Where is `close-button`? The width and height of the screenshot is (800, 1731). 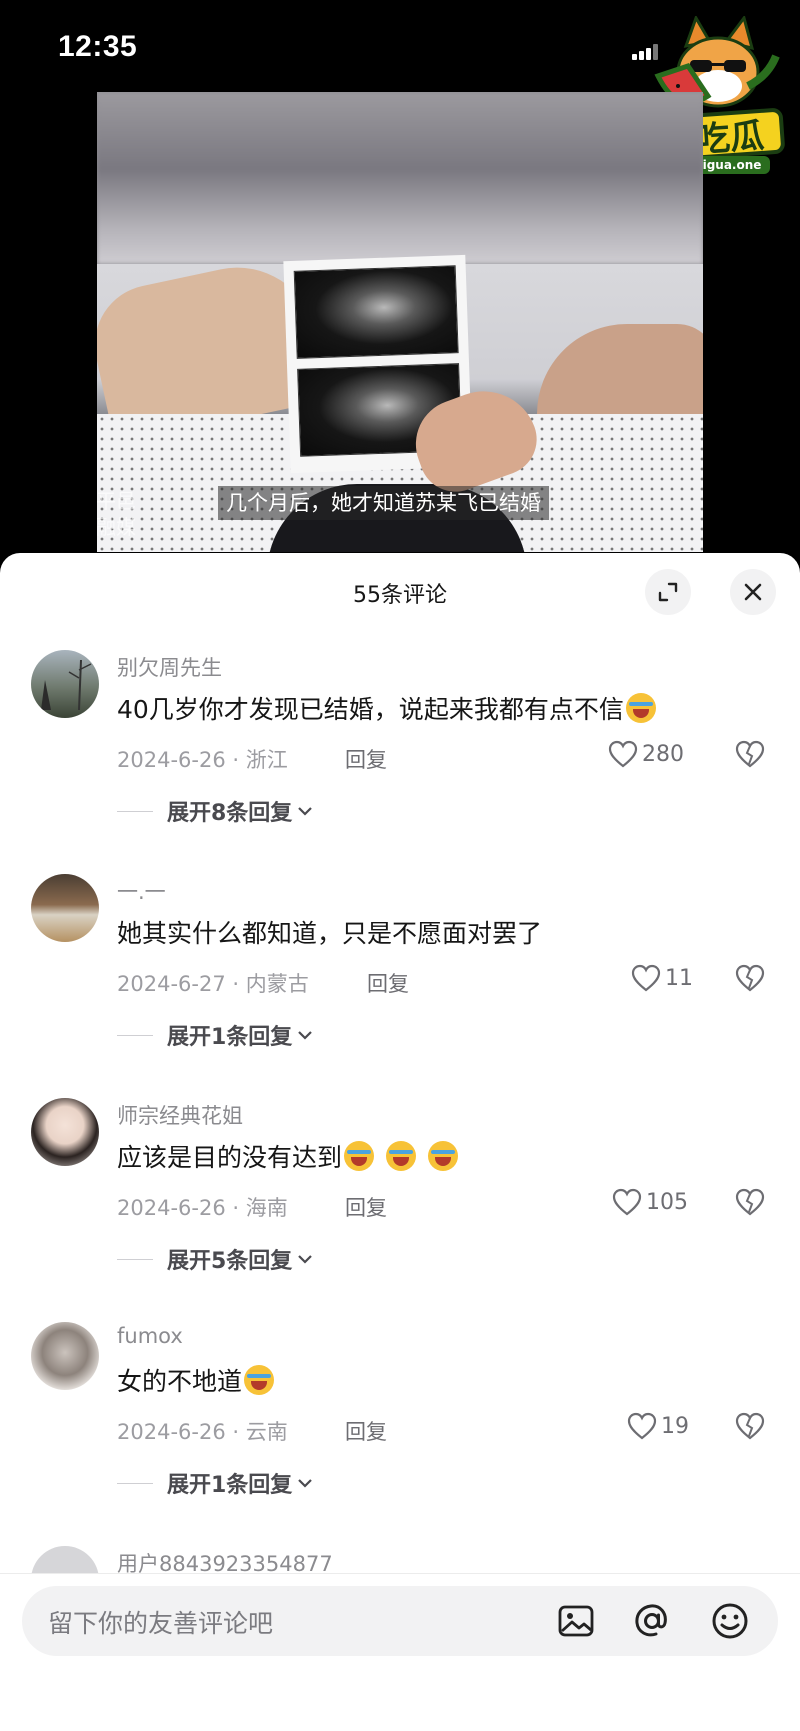 close-button is located at coordinates (753, 592).